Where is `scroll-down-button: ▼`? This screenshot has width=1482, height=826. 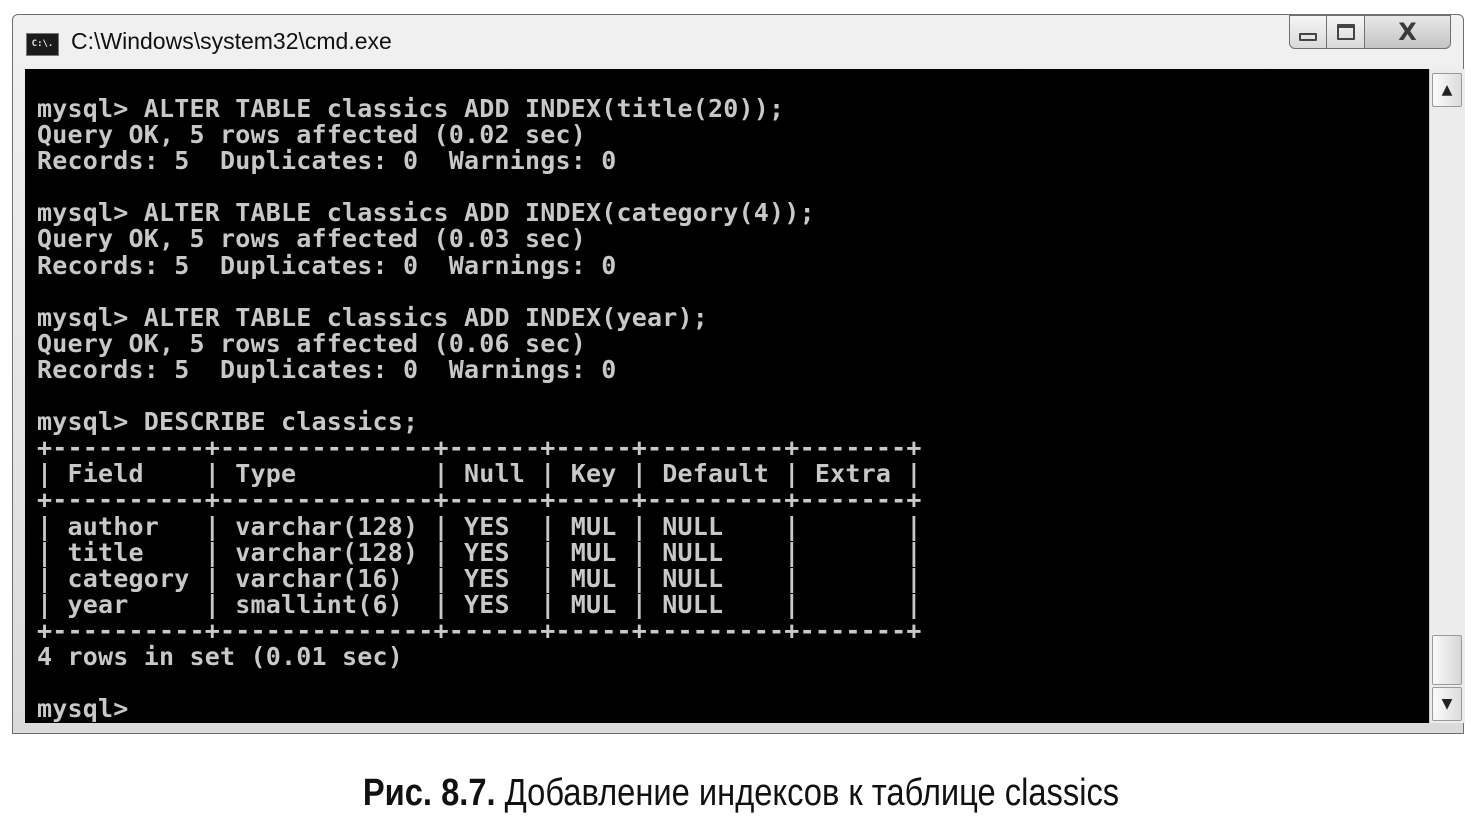 scroll-down-button: ▼ is located at coordinates (1447, 704).